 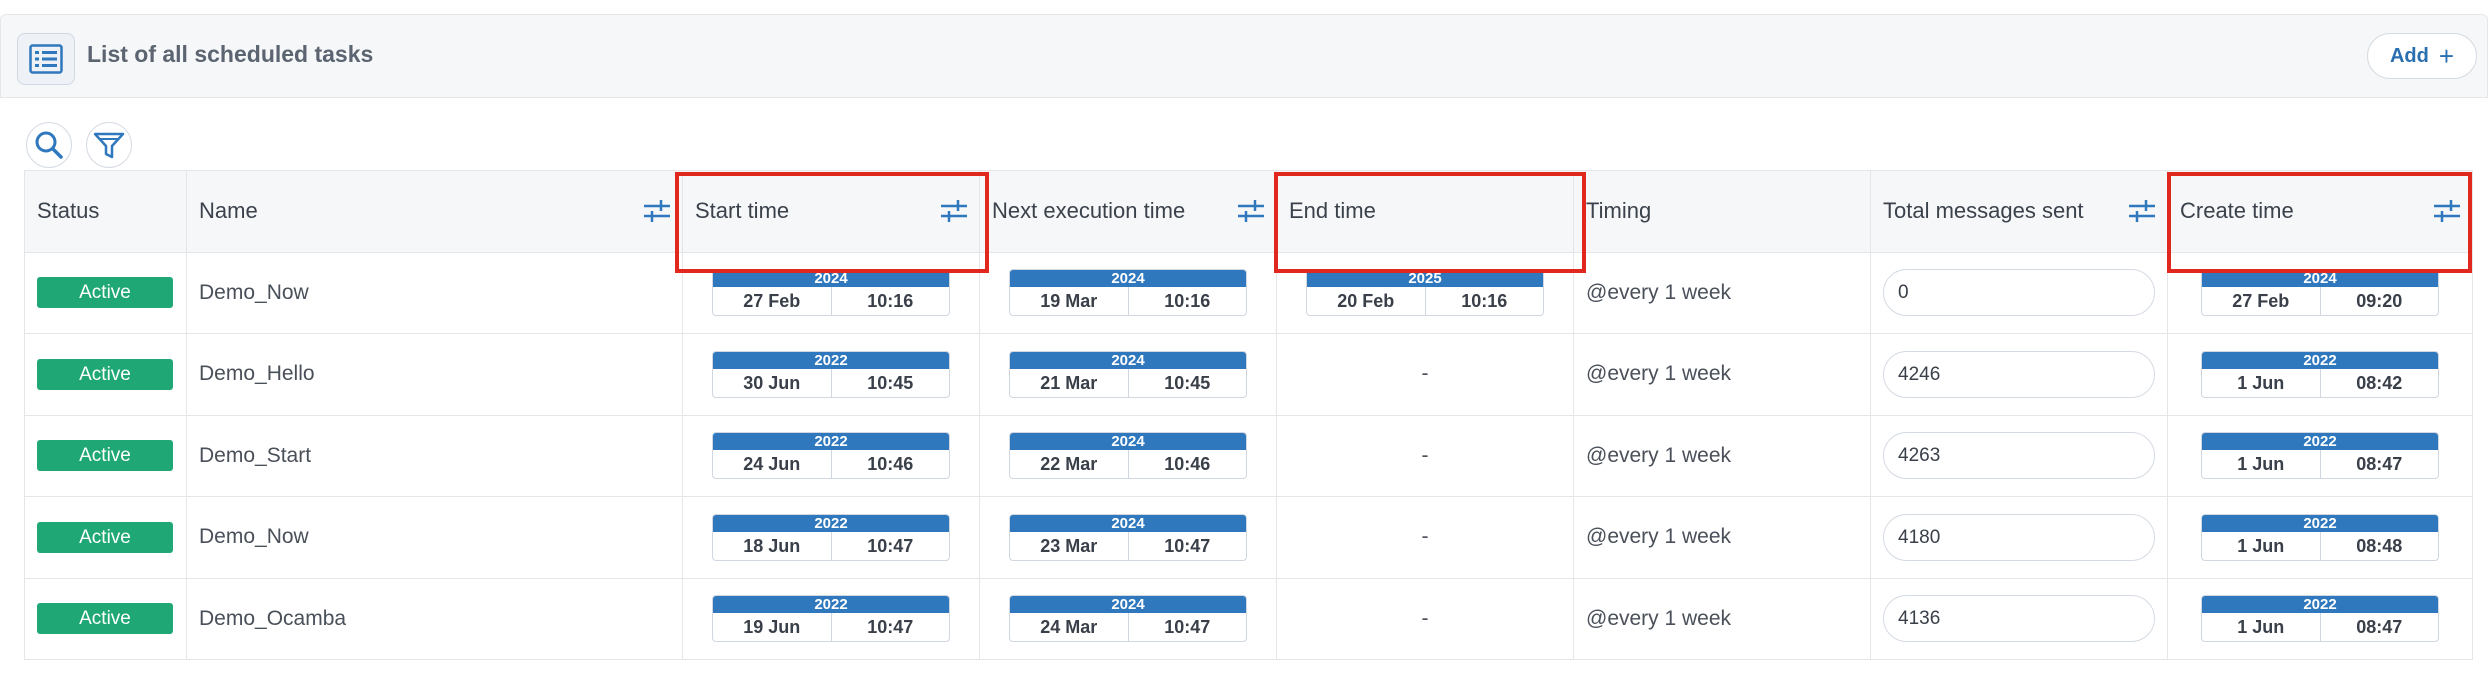 I want to click on cell-total-messages-sent: 4263, so click(x=2019, y=455).